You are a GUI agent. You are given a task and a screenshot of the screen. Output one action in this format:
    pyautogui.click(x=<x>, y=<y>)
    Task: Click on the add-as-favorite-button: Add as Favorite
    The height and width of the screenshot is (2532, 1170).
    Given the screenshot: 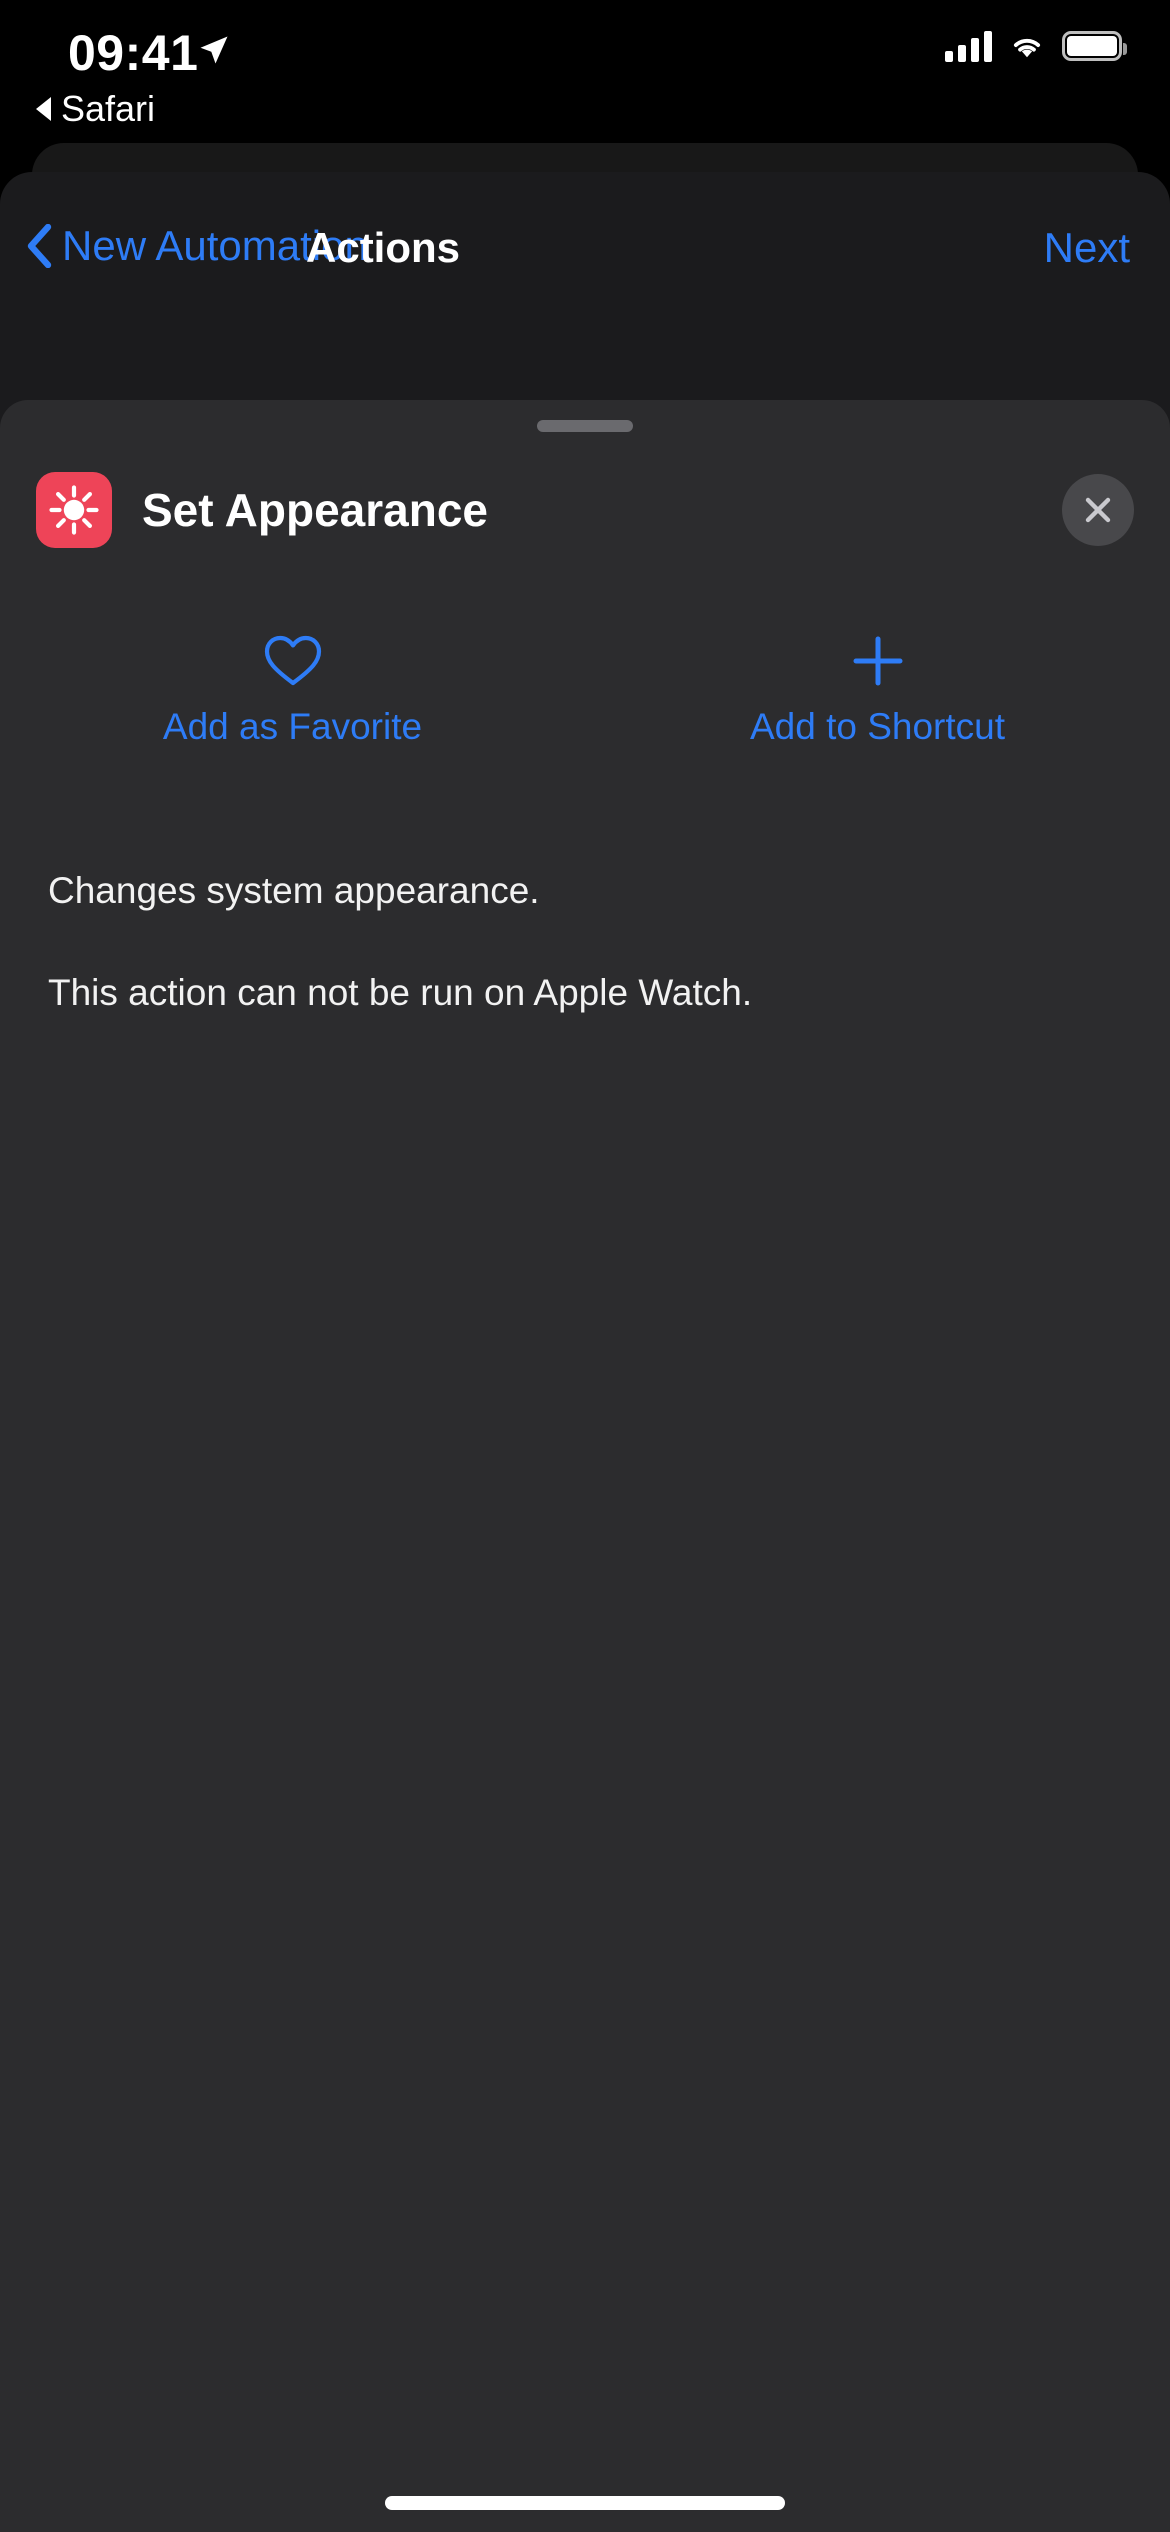 What is the action you would take?
    pyautogui.click(x=292, y=689)
    